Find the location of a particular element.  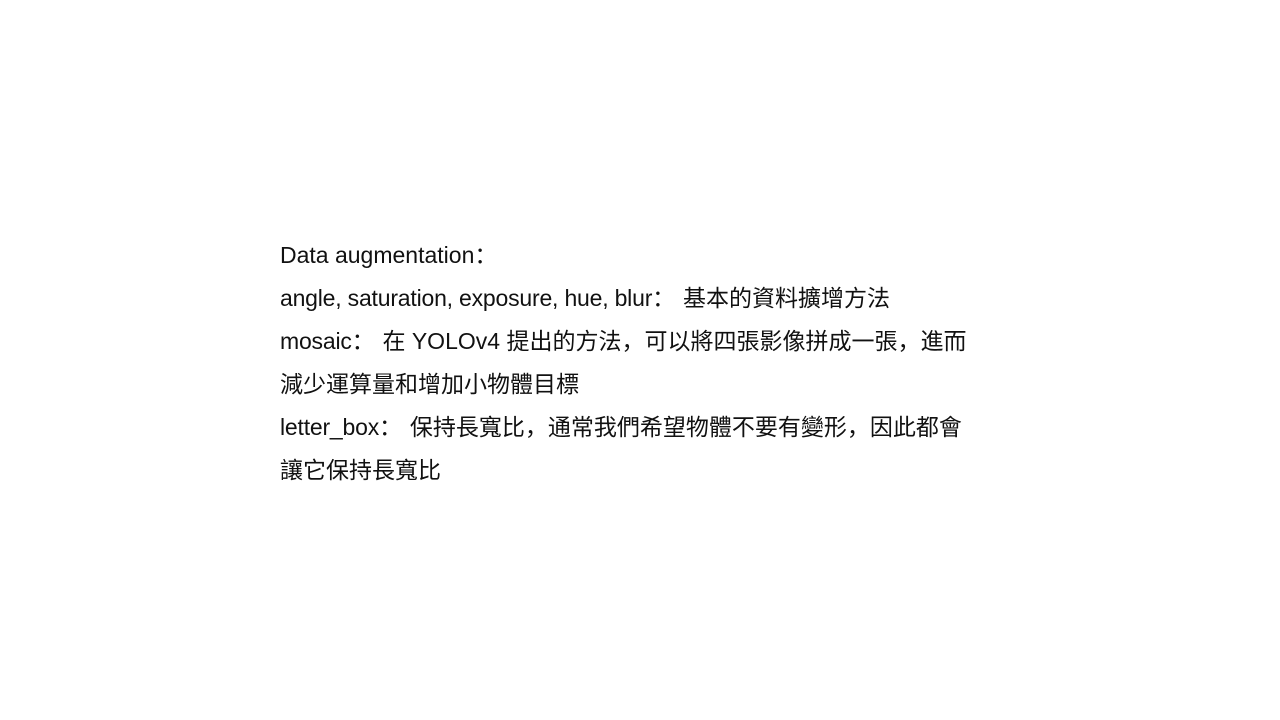

list-item-letter-box: letter_box： 保持長寬比，通常我們希望物體不要有變形，因此都會 is located at coordinates (645, 427).